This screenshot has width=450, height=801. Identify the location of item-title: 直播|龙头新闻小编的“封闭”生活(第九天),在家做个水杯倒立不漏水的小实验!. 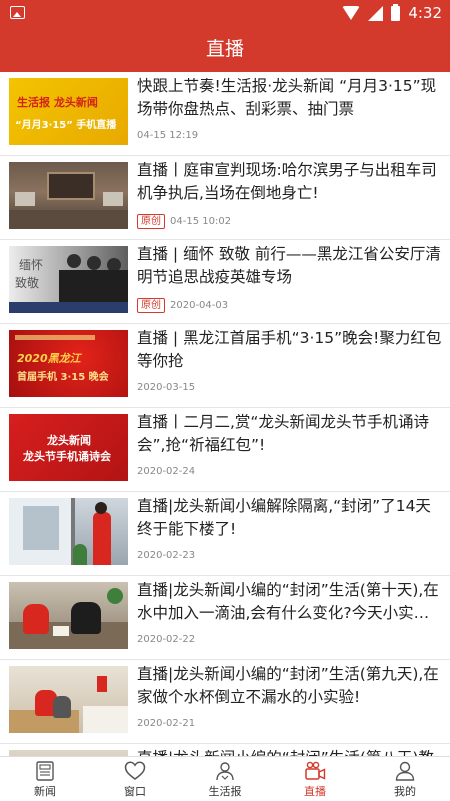
(288, 685).